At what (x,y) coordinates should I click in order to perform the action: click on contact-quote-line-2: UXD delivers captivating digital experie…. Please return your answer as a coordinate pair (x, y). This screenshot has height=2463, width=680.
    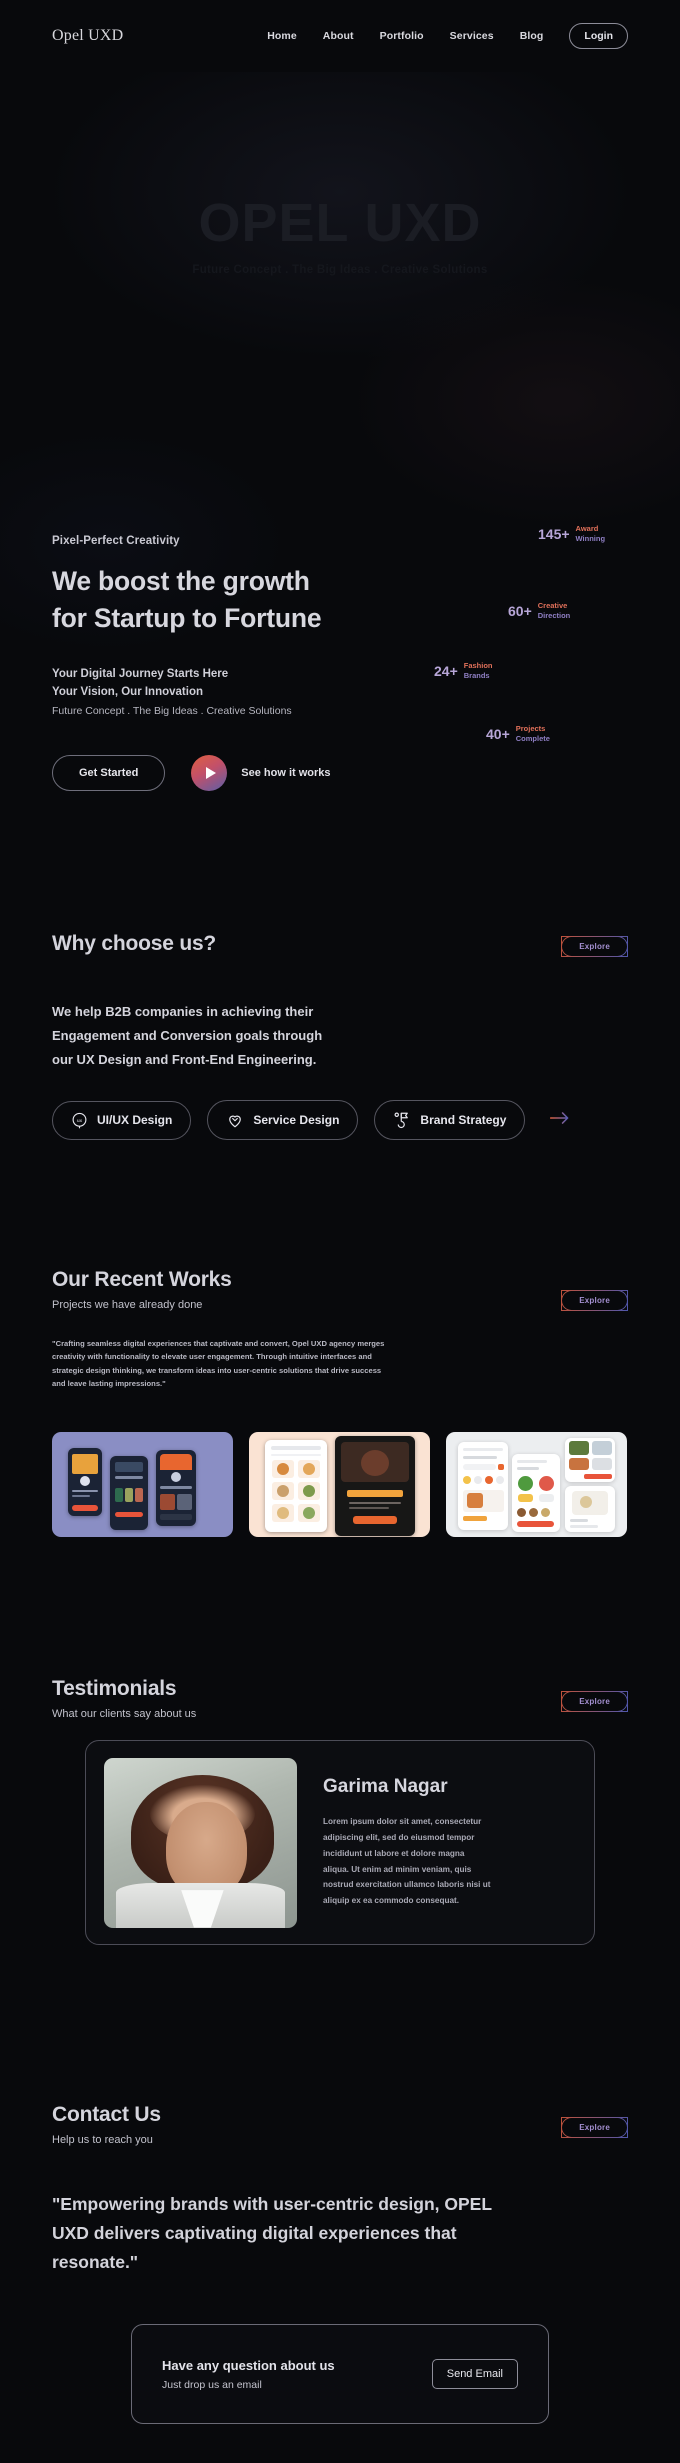
    Looking at the image, I should click on (254, 2232).